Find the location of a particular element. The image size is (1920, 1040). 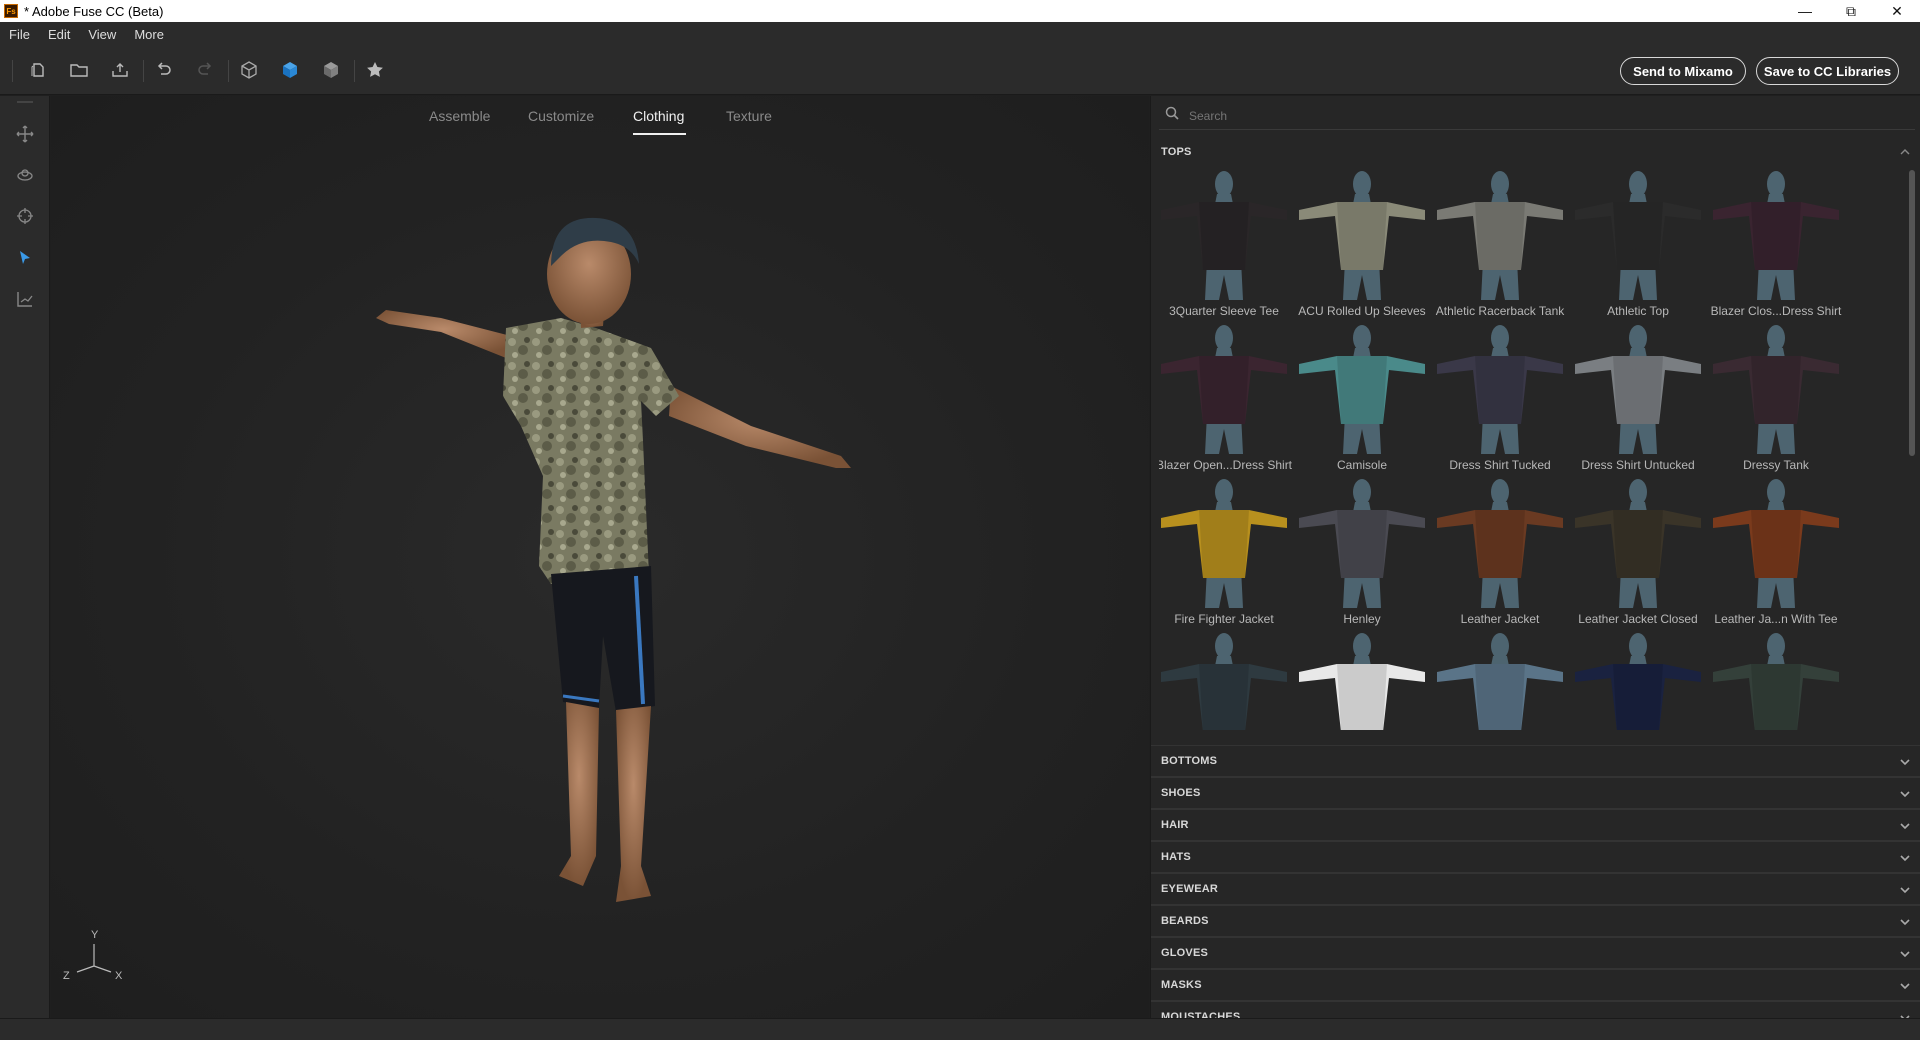

search-input is located at coordinates (1489, 115).